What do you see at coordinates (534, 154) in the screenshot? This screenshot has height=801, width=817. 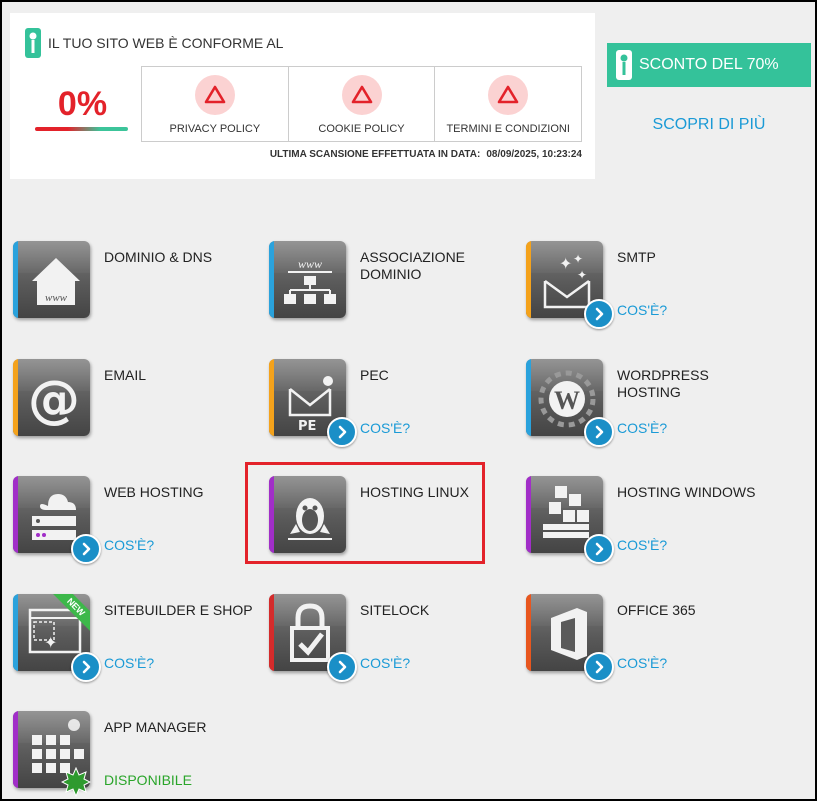 I see `scan-date: 08/09/2025, 10:23:24` at bounding box center [534, 154].